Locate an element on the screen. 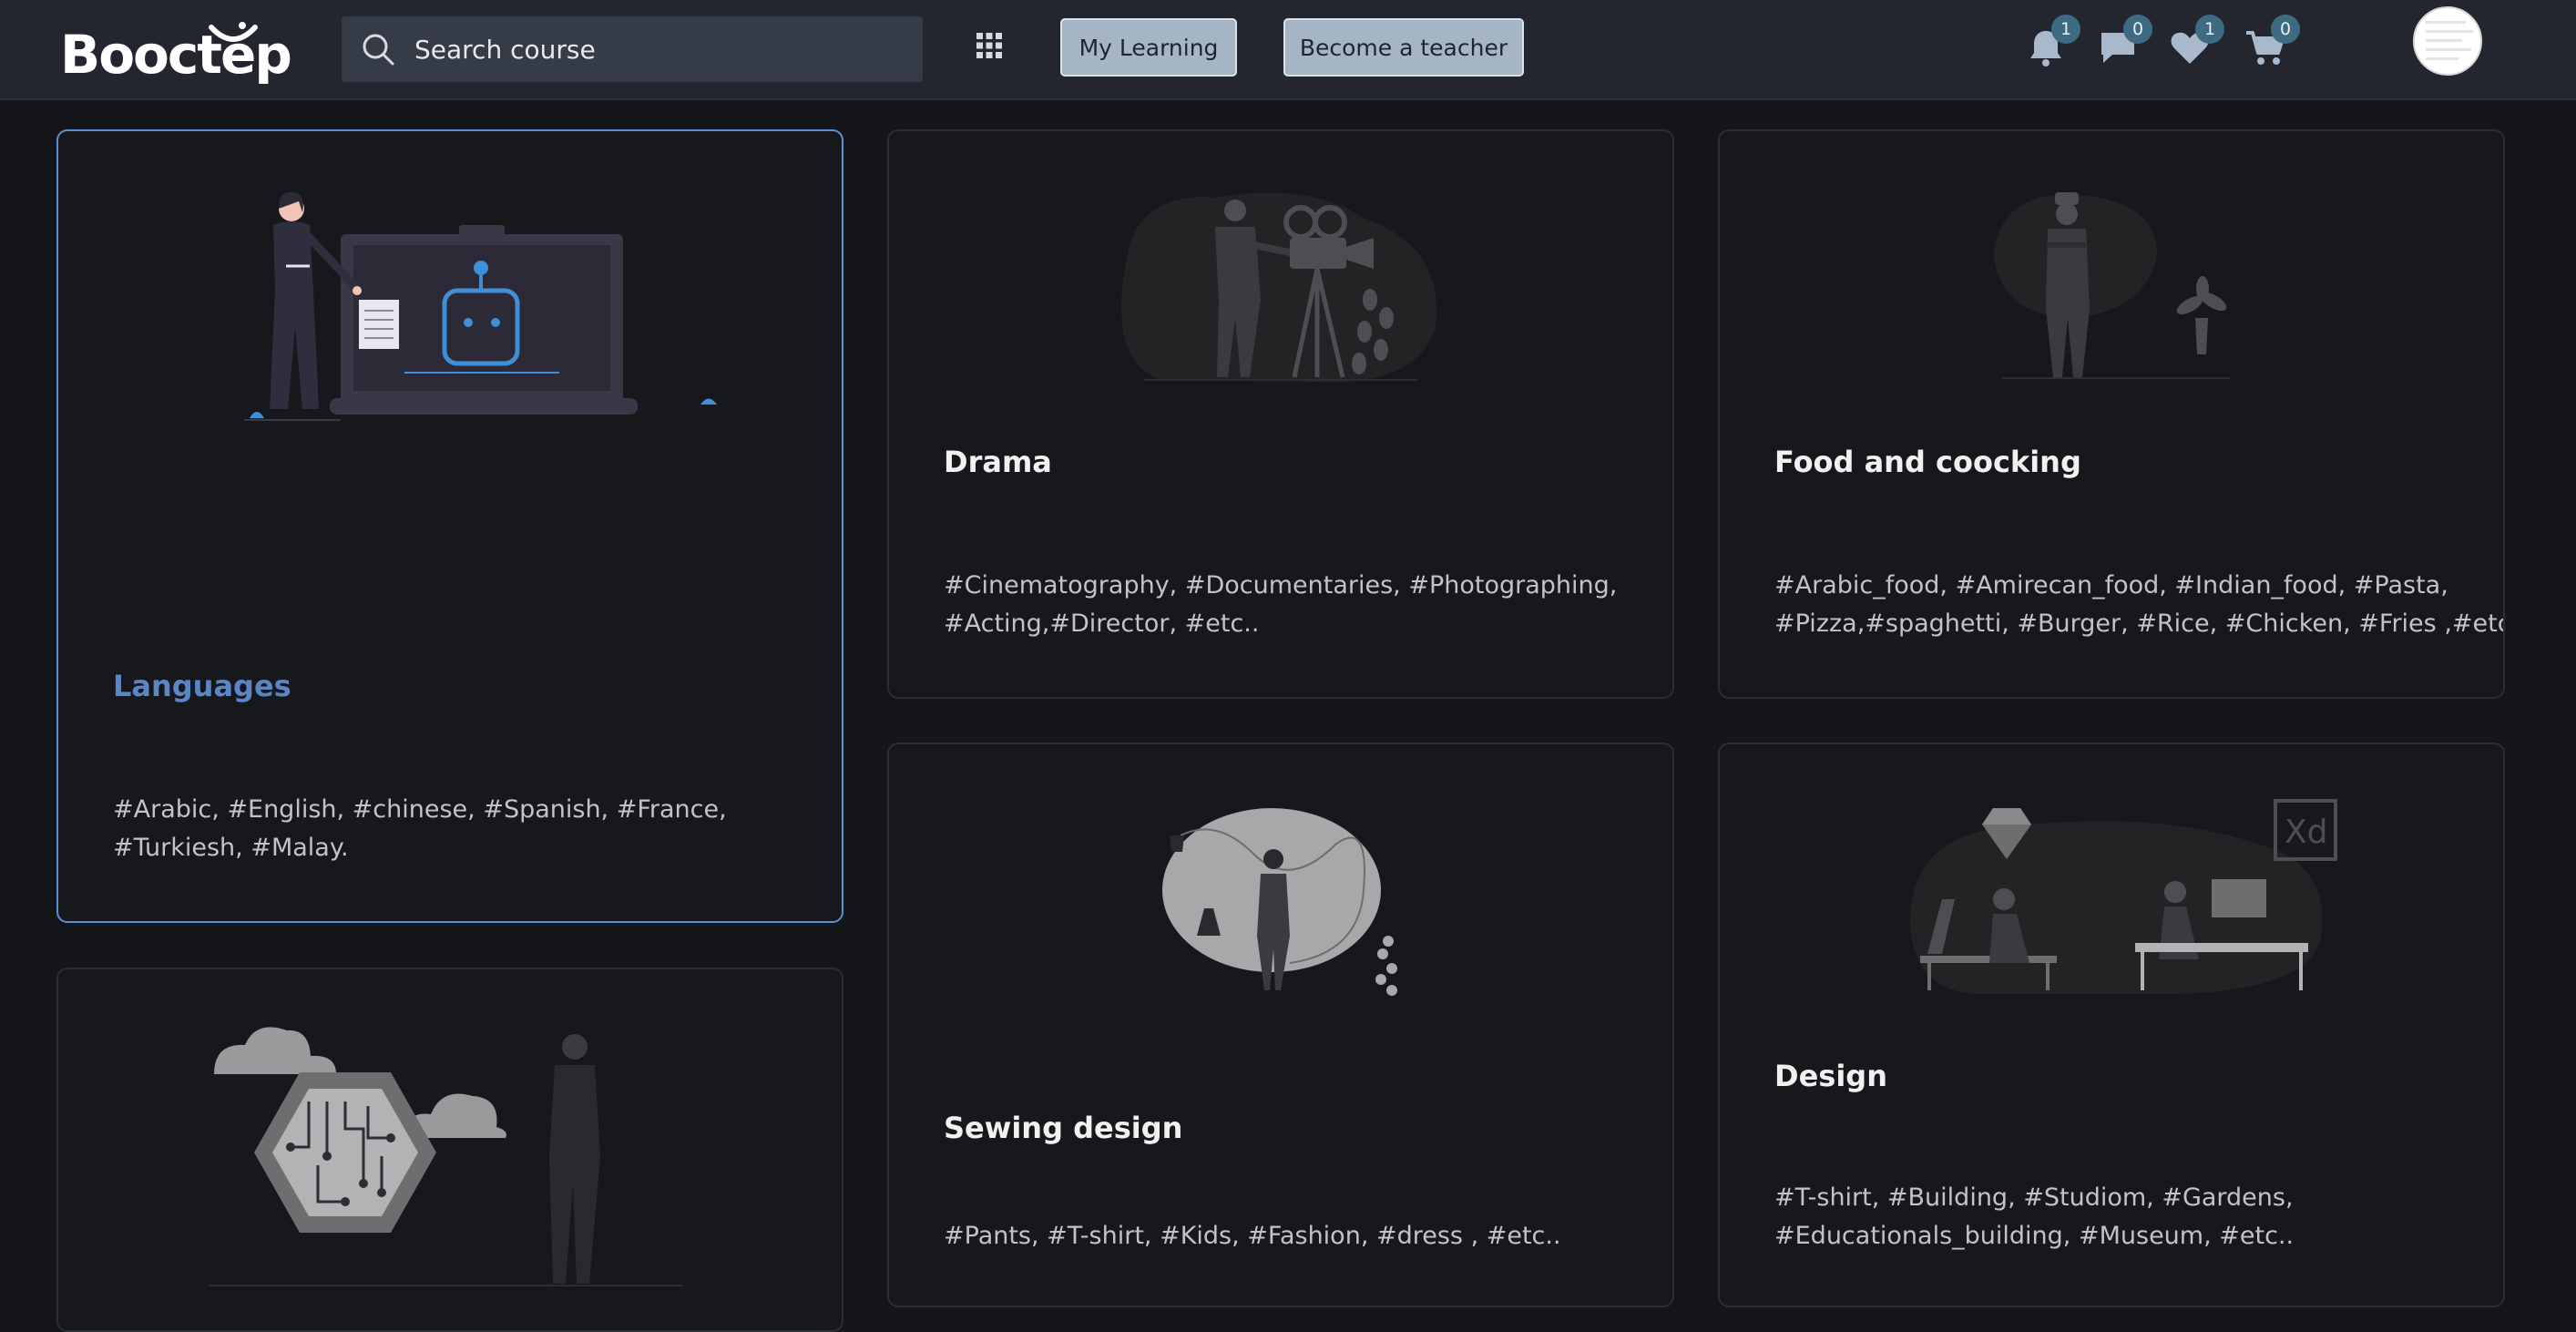 Image resolution: width=2576 pixels, height=1332 pixels. search-icon is located at coordinates (378, 49).